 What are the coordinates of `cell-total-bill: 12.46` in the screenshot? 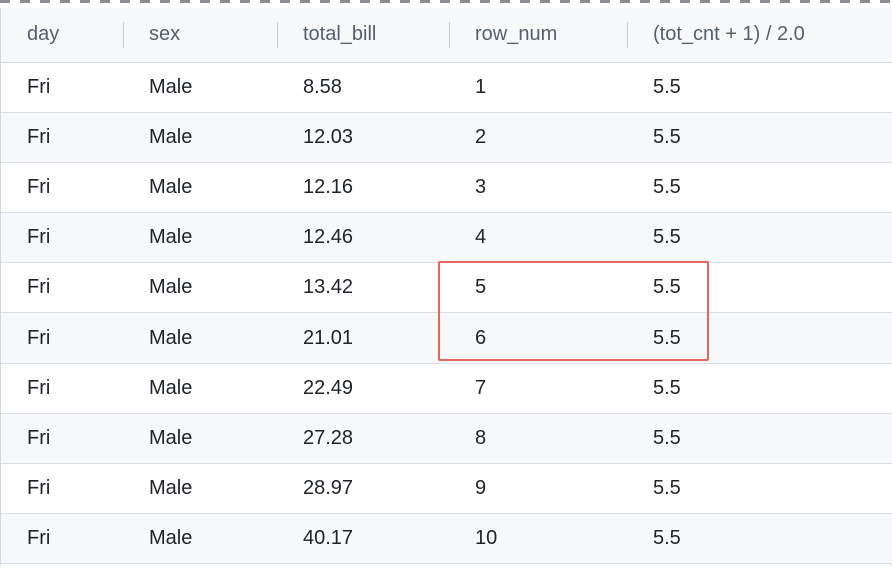 It's located at (328, 237).